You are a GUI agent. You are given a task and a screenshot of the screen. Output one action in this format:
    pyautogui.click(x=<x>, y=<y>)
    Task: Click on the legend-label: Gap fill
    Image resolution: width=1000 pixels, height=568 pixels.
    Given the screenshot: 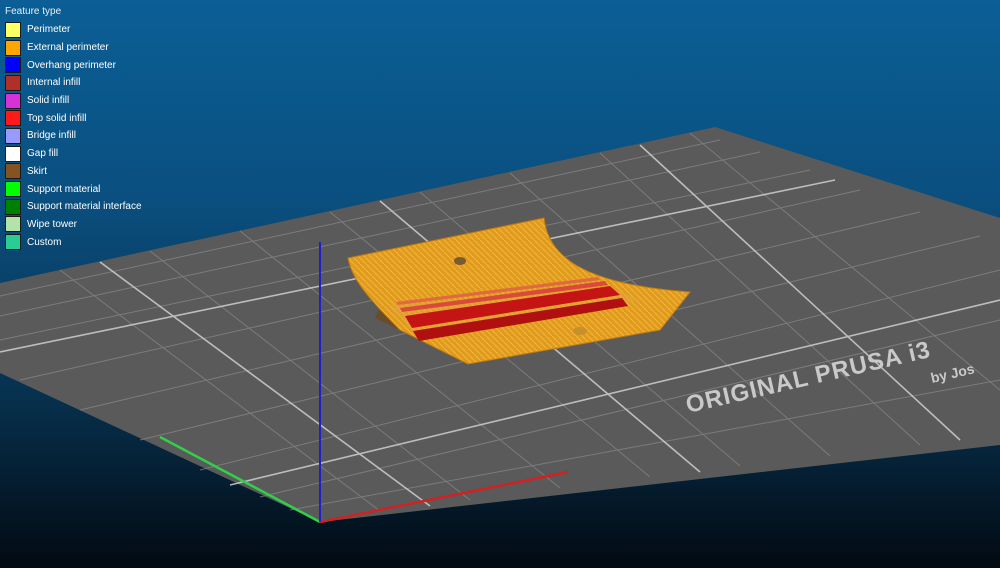 What is the action you would take?
    pyautogui.click(x=43, y=154)
    